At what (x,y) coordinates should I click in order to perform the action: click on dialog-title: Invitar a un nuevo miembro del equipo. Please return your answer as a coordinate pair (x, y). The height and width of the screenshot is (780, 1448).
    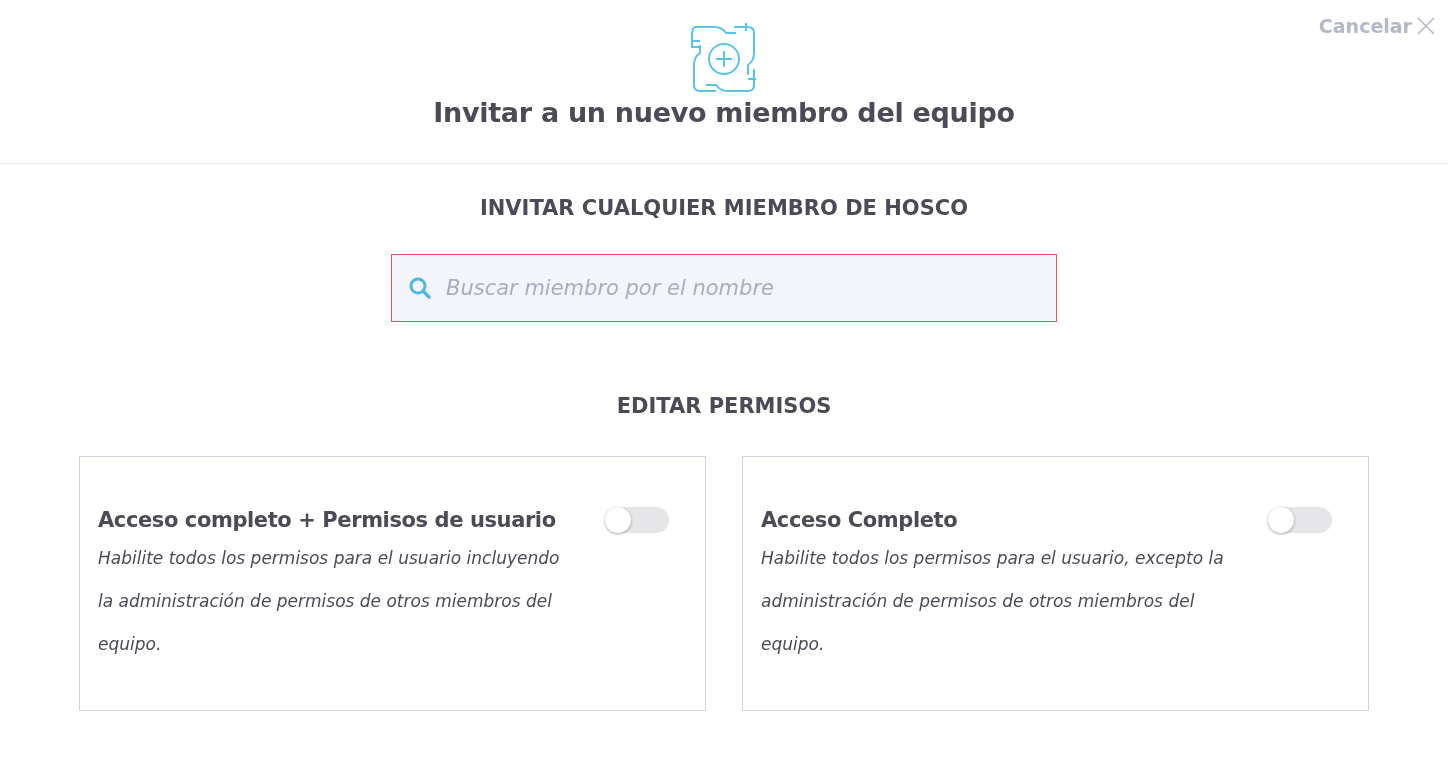
    Looking at the image, I should click on (724, 112).